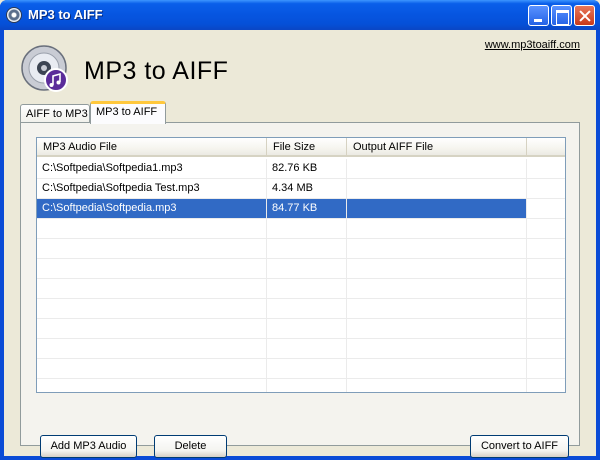 The height and width of the screenshot is (460, 600). What do you see at coordinates (561, 15) in the screenshot?
I see `maximize-icon` at bounding box center [561, 15].